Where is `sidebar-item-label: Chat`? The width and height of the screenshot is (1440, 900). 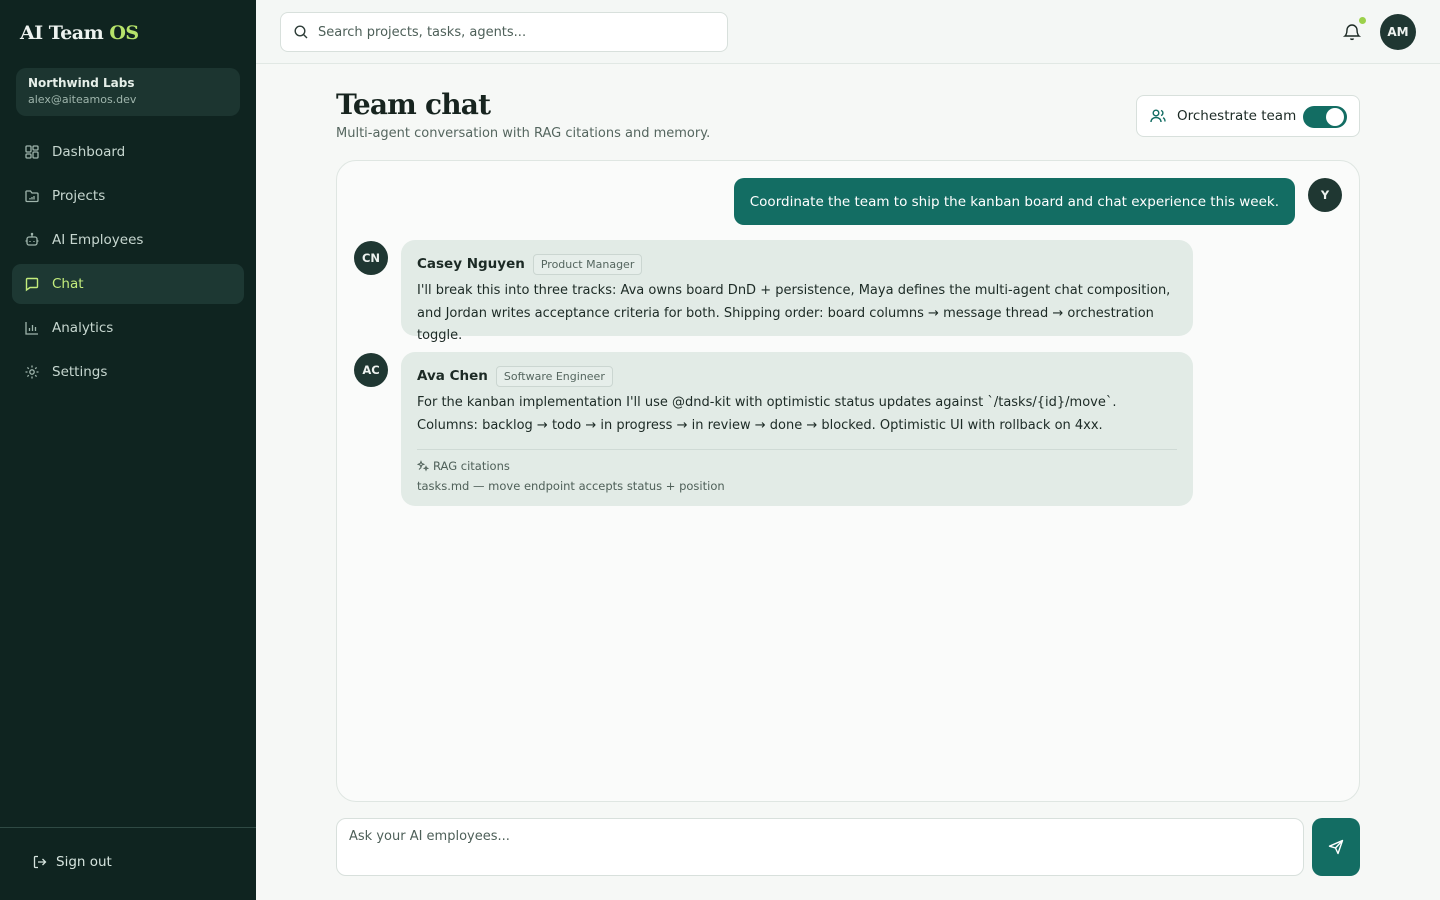
sidebar-item-label: Chat is located at coordinates (68, 284).